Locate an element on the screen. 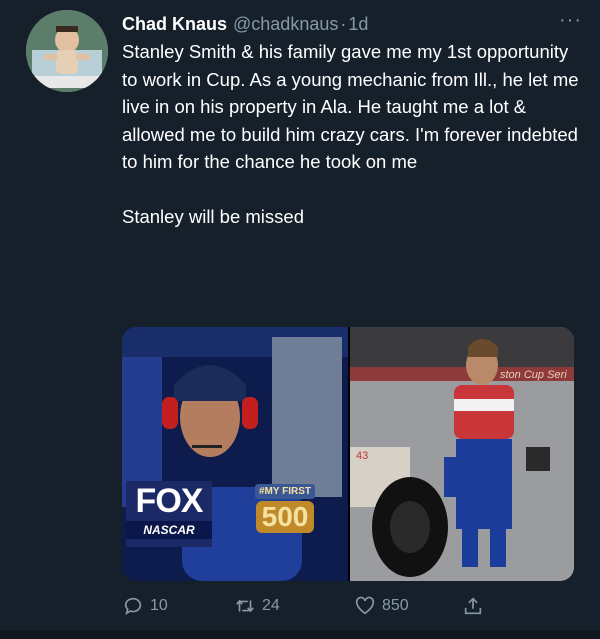  nascar-logo-text: NASCAR is located at coordinates (169, 530).